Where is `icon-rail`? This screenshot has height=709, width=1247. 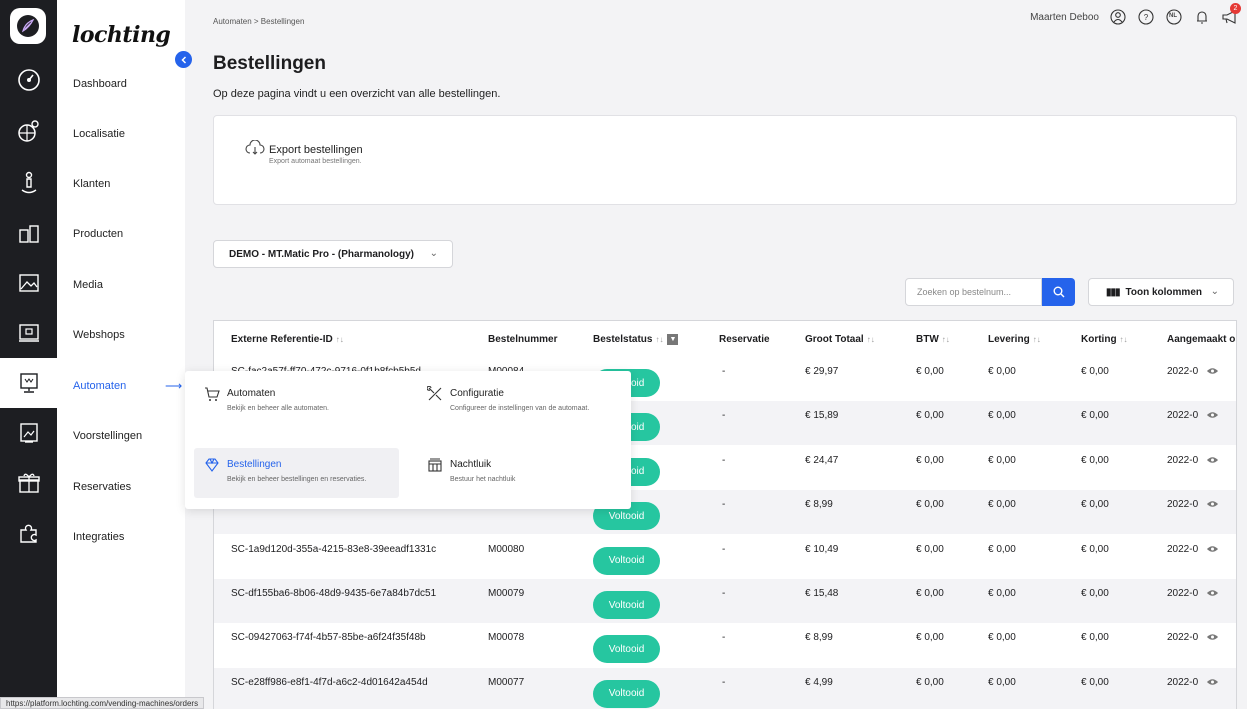
icon-rail is located at coordinates (28, 354).